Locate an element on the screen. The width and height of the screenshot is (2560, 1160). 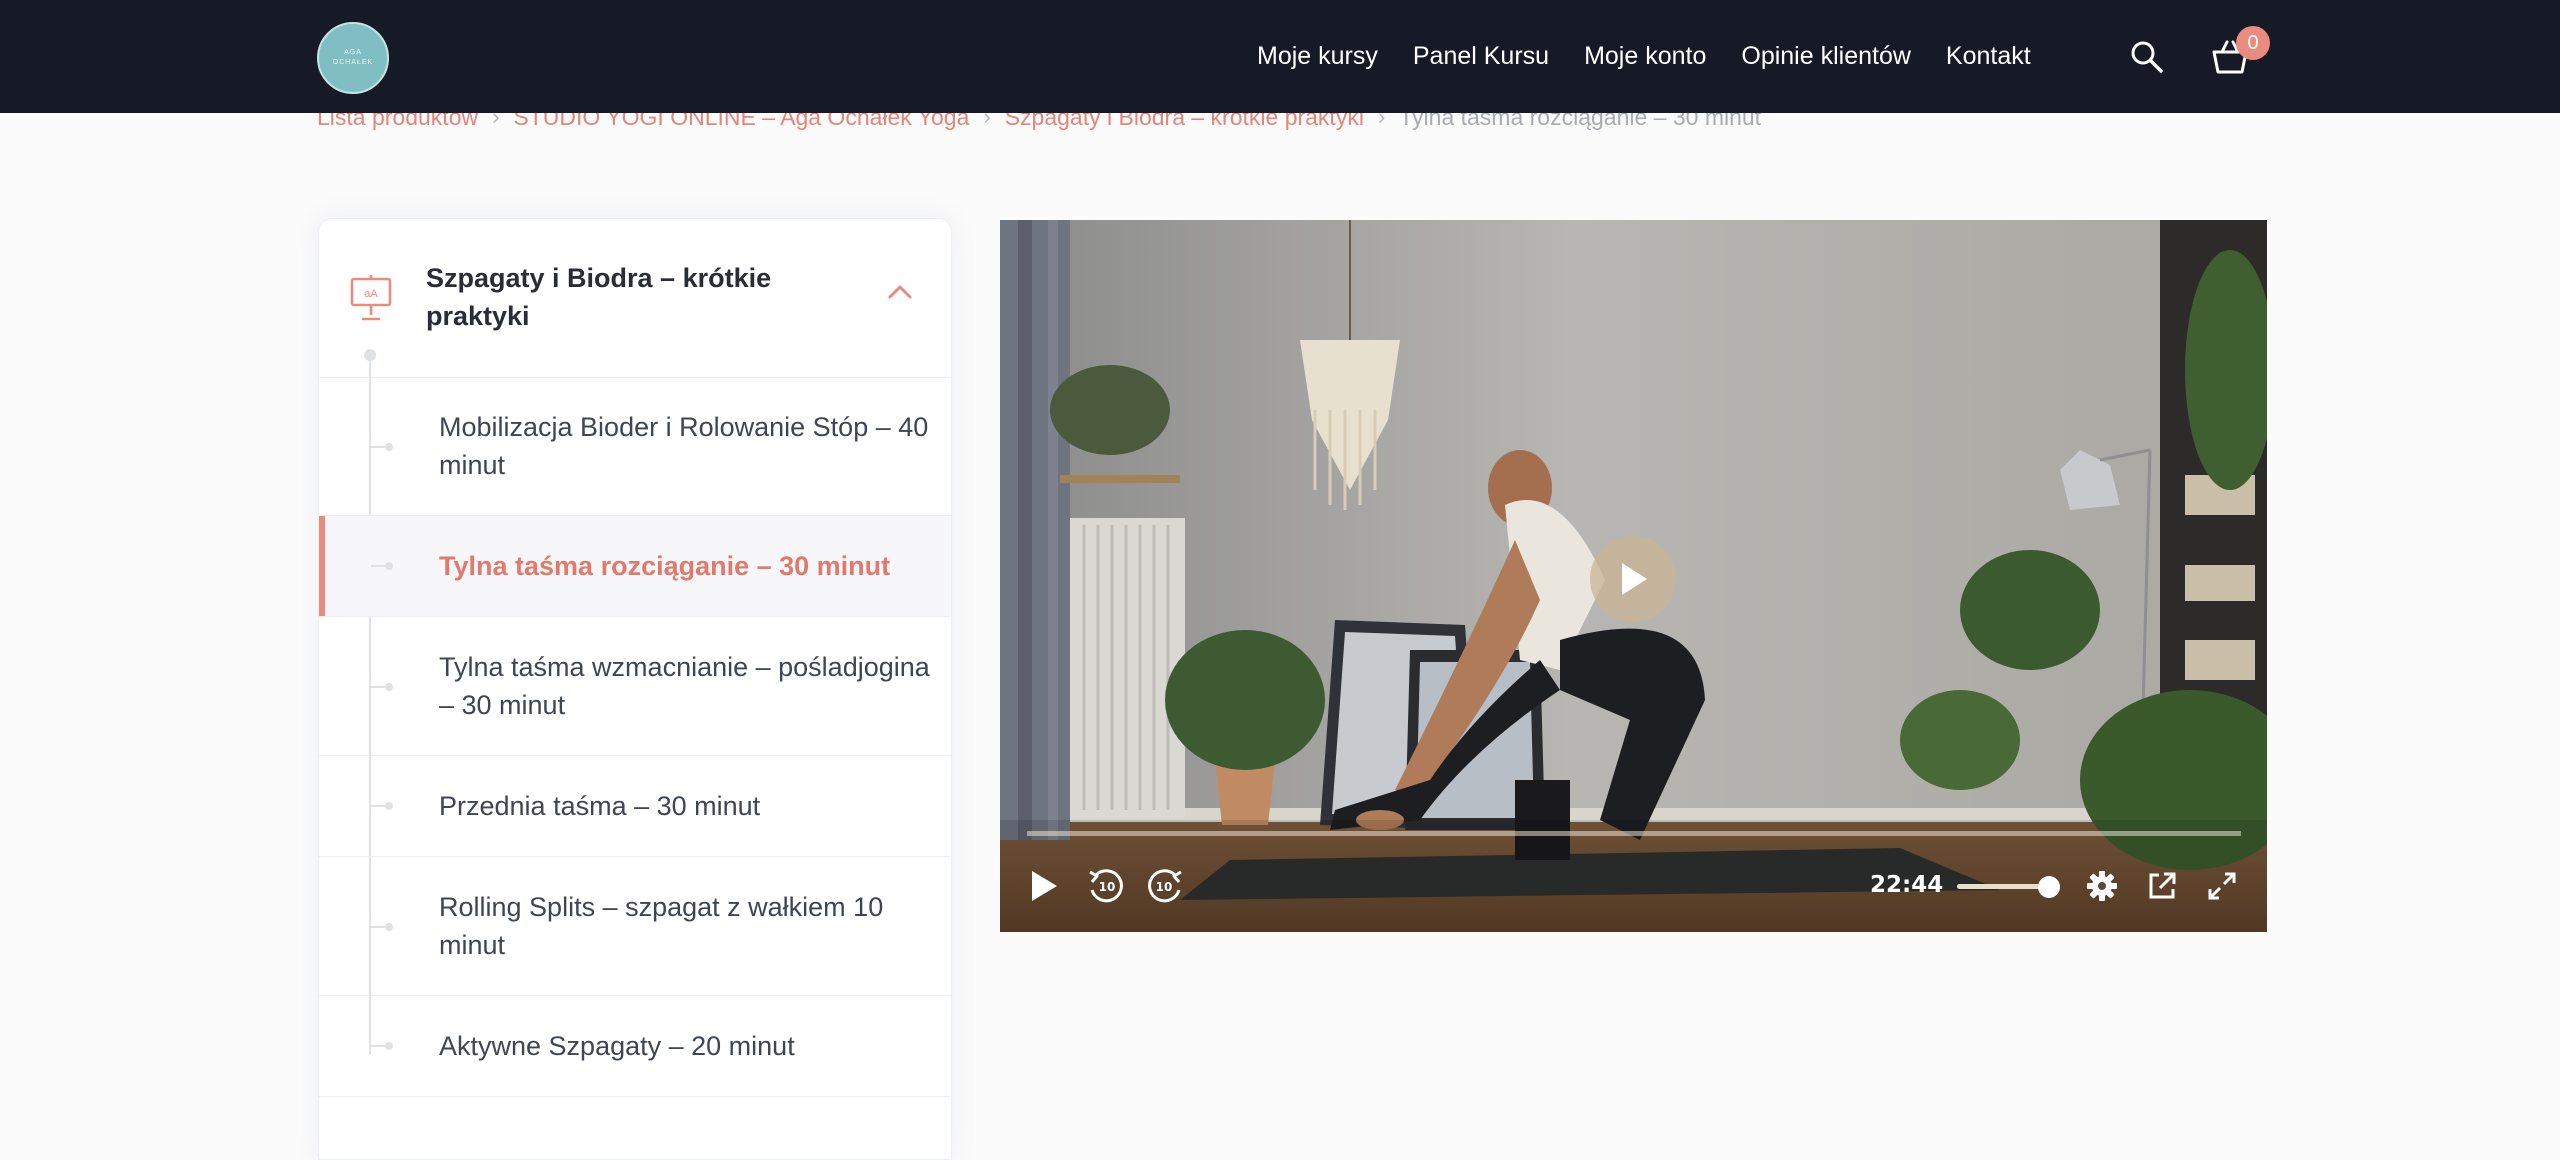
video-time: 22:44 is located at coordinates (1907, 885).